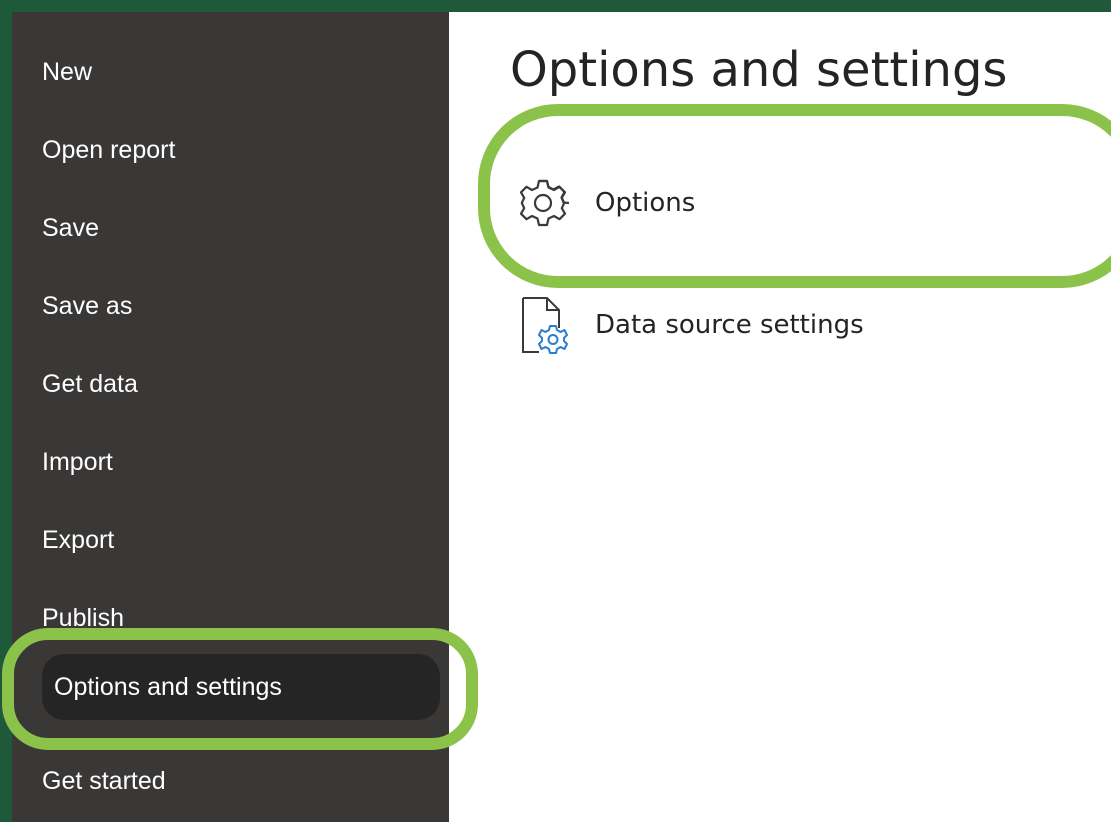 The height and width of the screenshot is (822, 1111). What do you see at coordinates (168, 687) in the screenshot?
I see `sidebar-item-label: Options and settings` at bounding box center [168, 687].